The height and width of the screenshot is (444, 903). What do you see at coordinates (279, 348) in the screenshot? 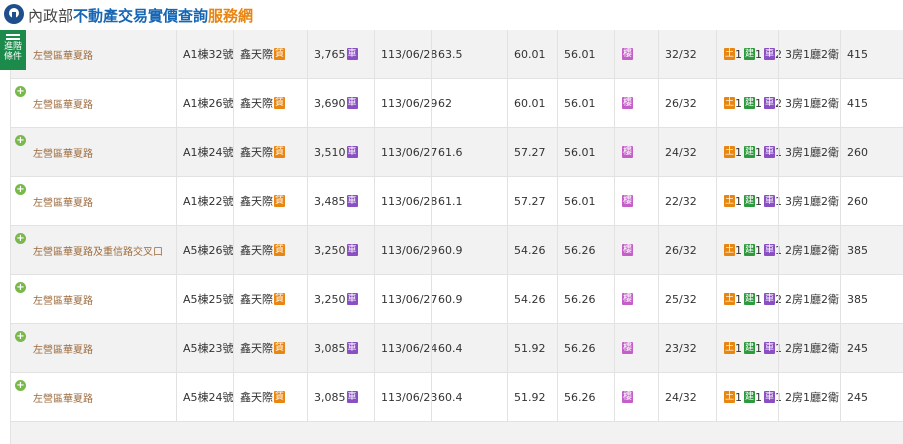
I see `lease-badge: 賃` at bounding box center [279, 348].